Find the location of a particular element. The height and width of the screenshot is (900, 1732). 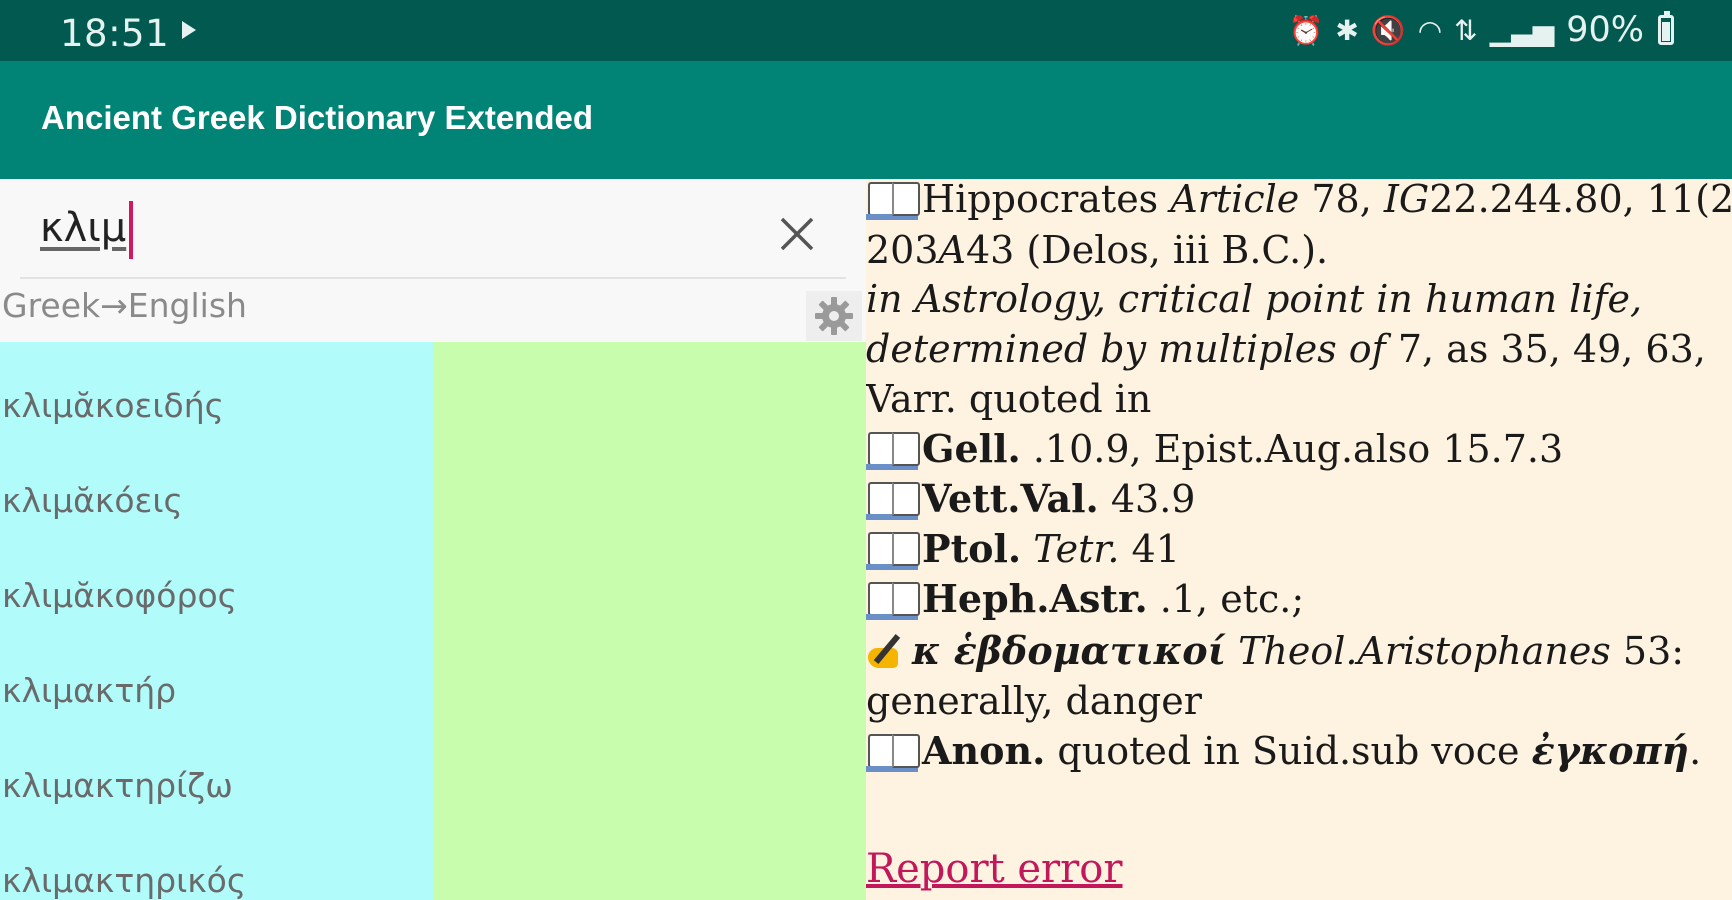

search-underline is located at coordinates (433, 278).